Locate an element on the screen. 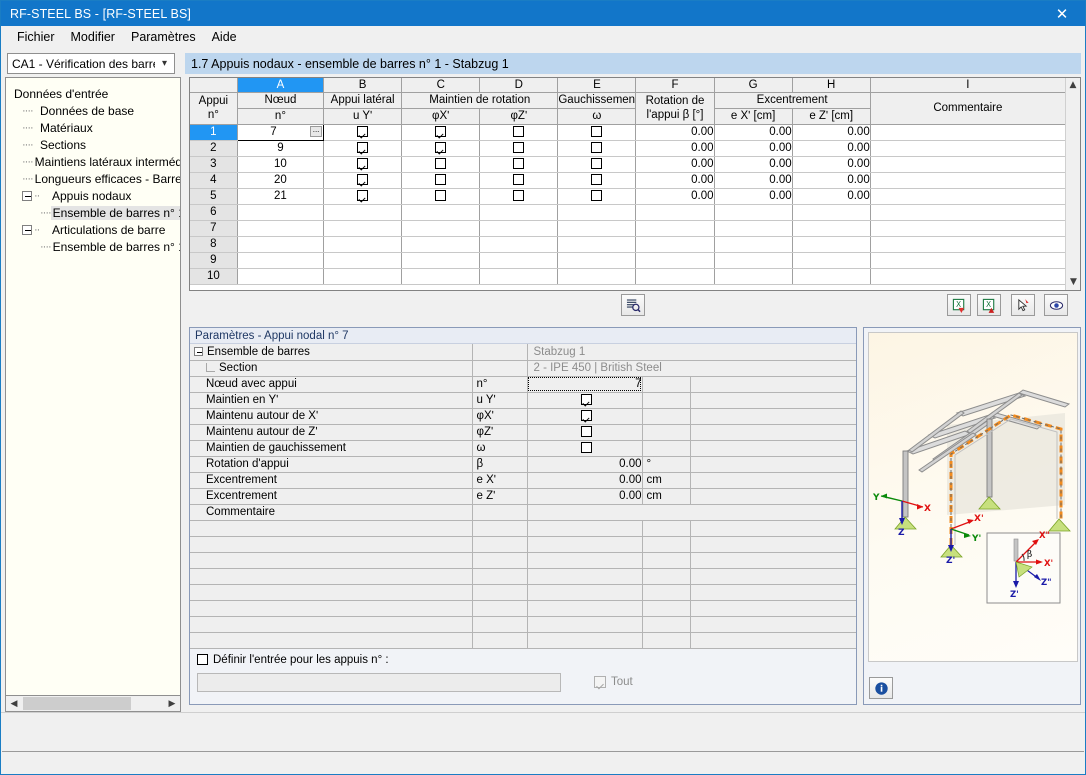 The height and width of the screenshot is (775, 1086). grid-col-header-H: H is located at coordinates (831, 85).